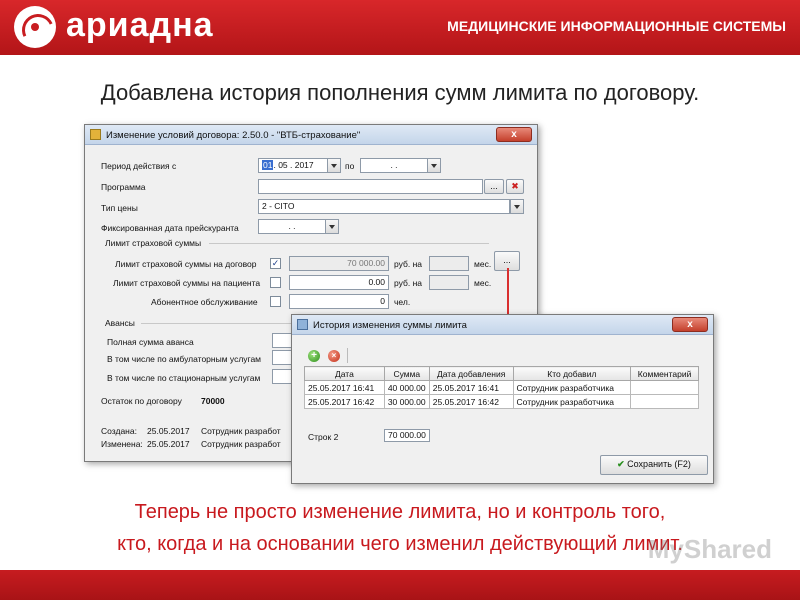 This screenshot has width=800, height=600. Describe the element at coordinates (616, 26) in the screenshot. I see `brand-tagline: МЕДИЦИНСКИЕ ИНФОРМАЦИОННЫЕ СИСТЕМЫ` at that location.